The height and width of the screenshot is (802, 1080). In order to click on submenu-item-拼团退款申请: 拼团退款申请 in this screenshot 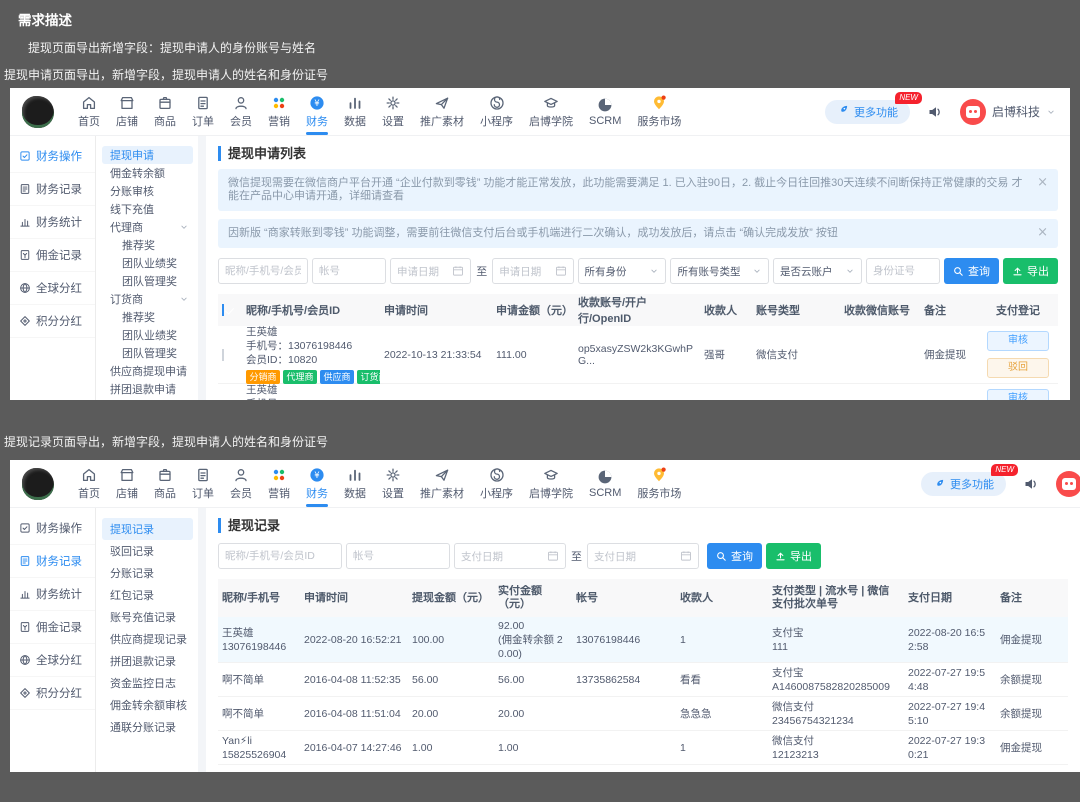, I will do `click(147, 389)`.